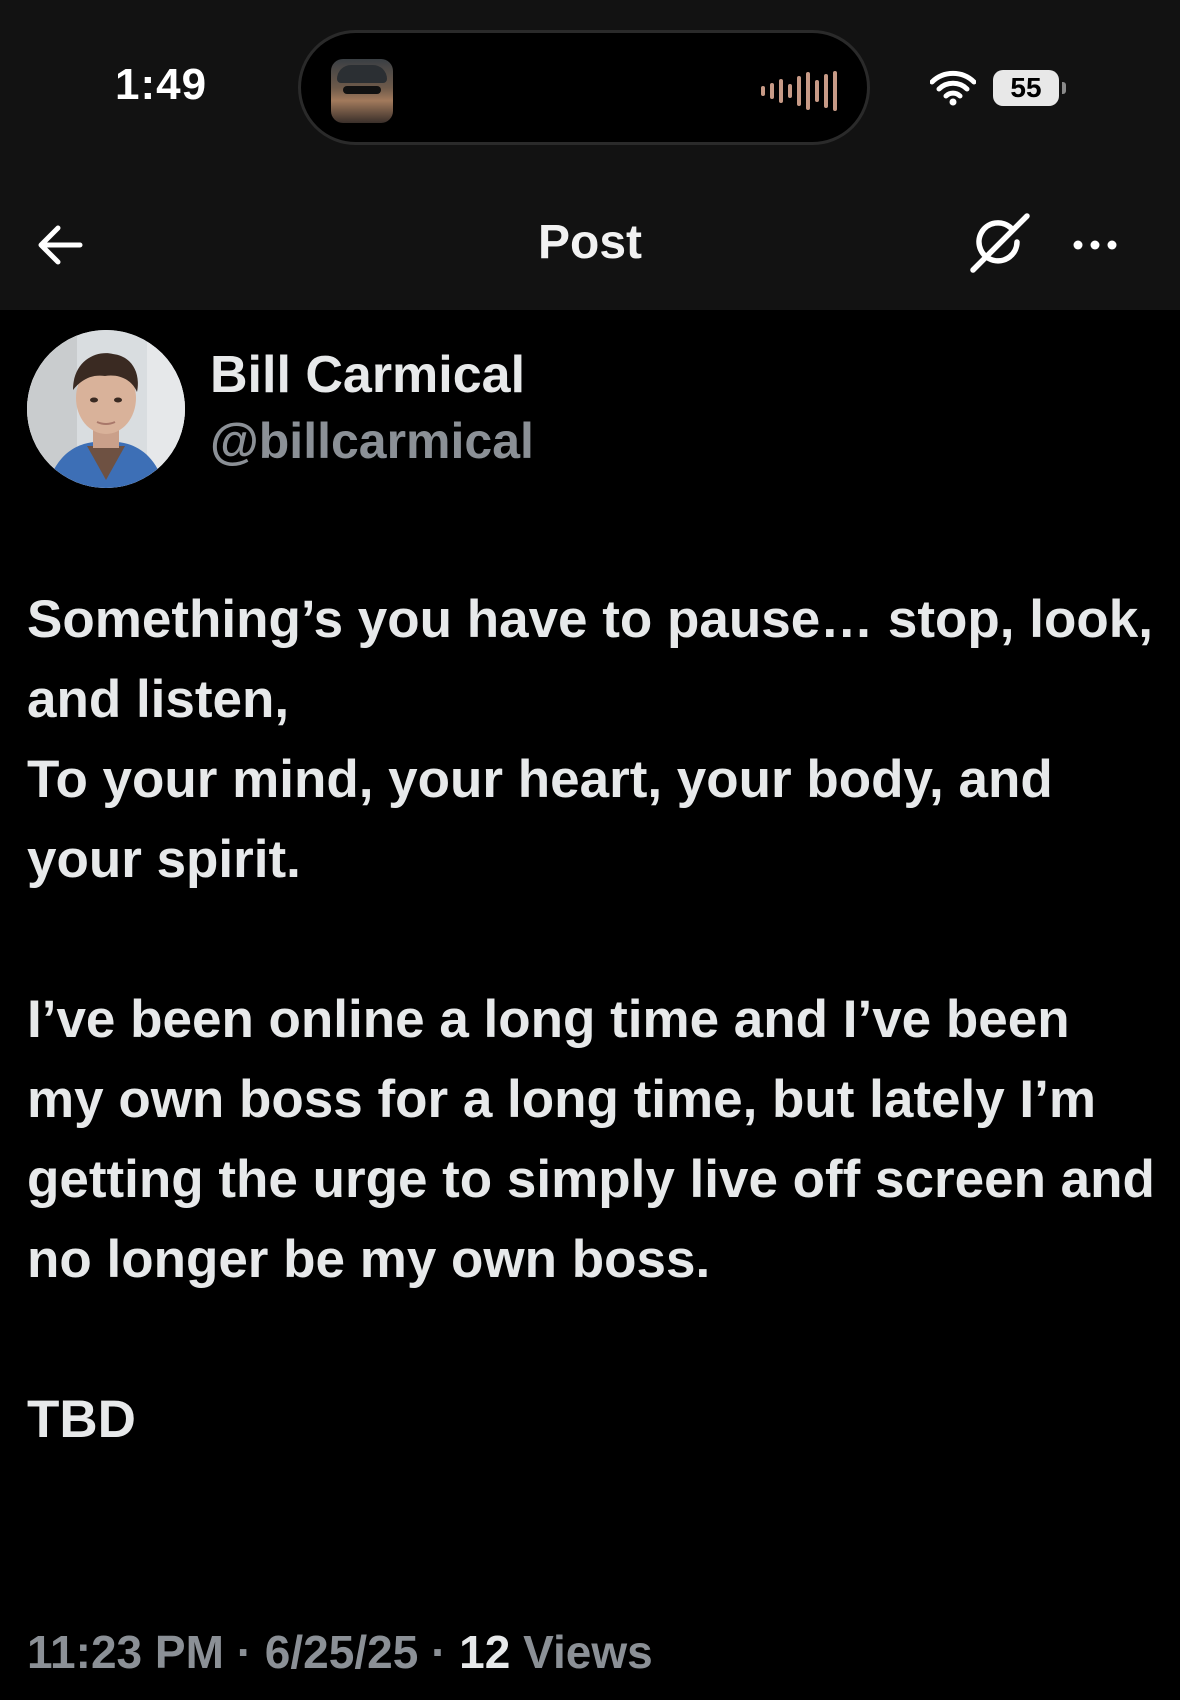 The image size is (1180, 1700). What do you see at coordinates (484, 1652) in the screenshot?
I see `views-count: 12` at bounding box center [484, 1652].